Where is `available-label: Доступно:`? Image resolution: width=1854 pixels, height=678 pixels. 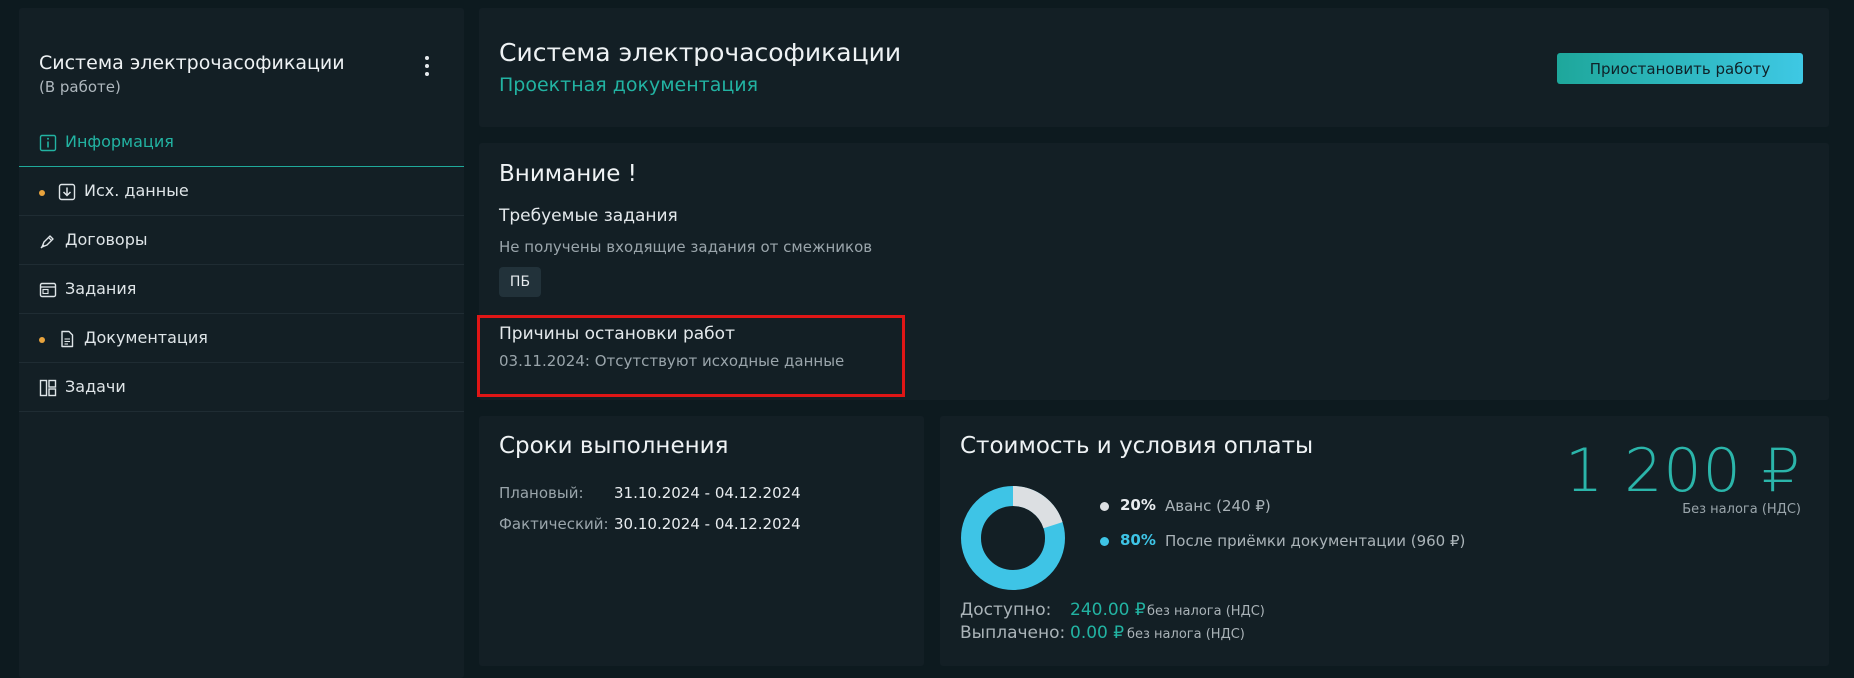 available-label: Доступно: is located at coordinates (1006, 610).